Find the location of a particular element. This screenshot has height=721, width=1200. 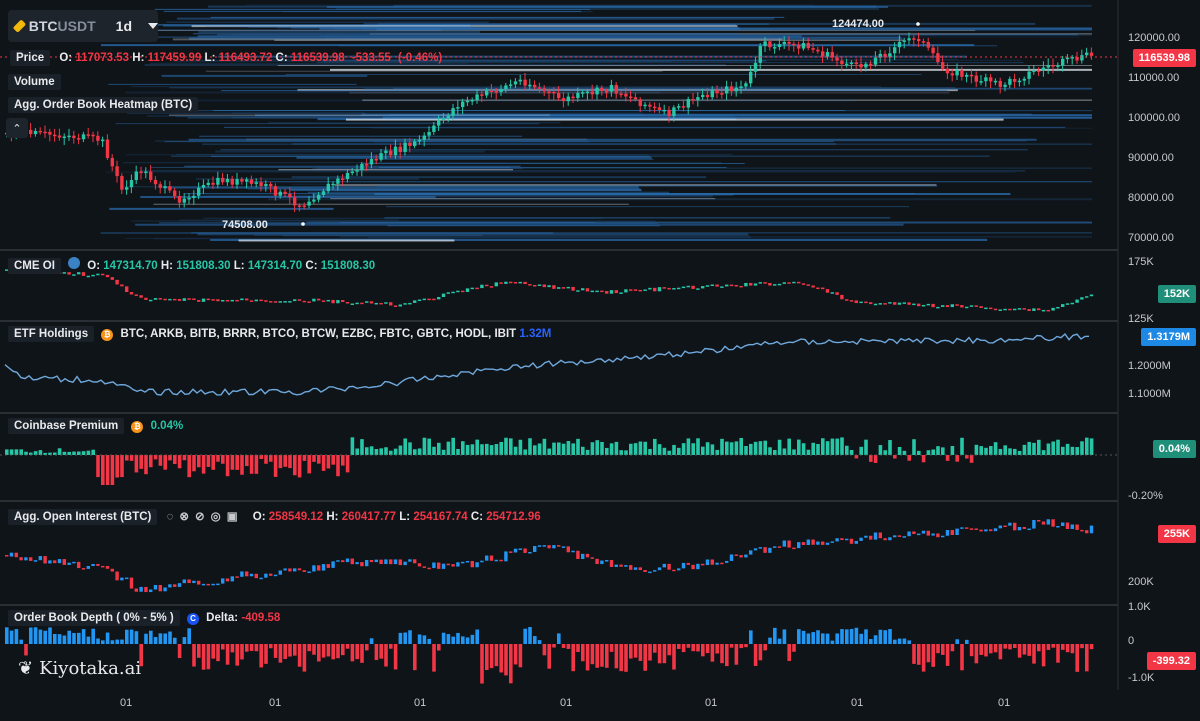

coinbase-current-tag: 0.04% is located at coordinates (1174, 449).